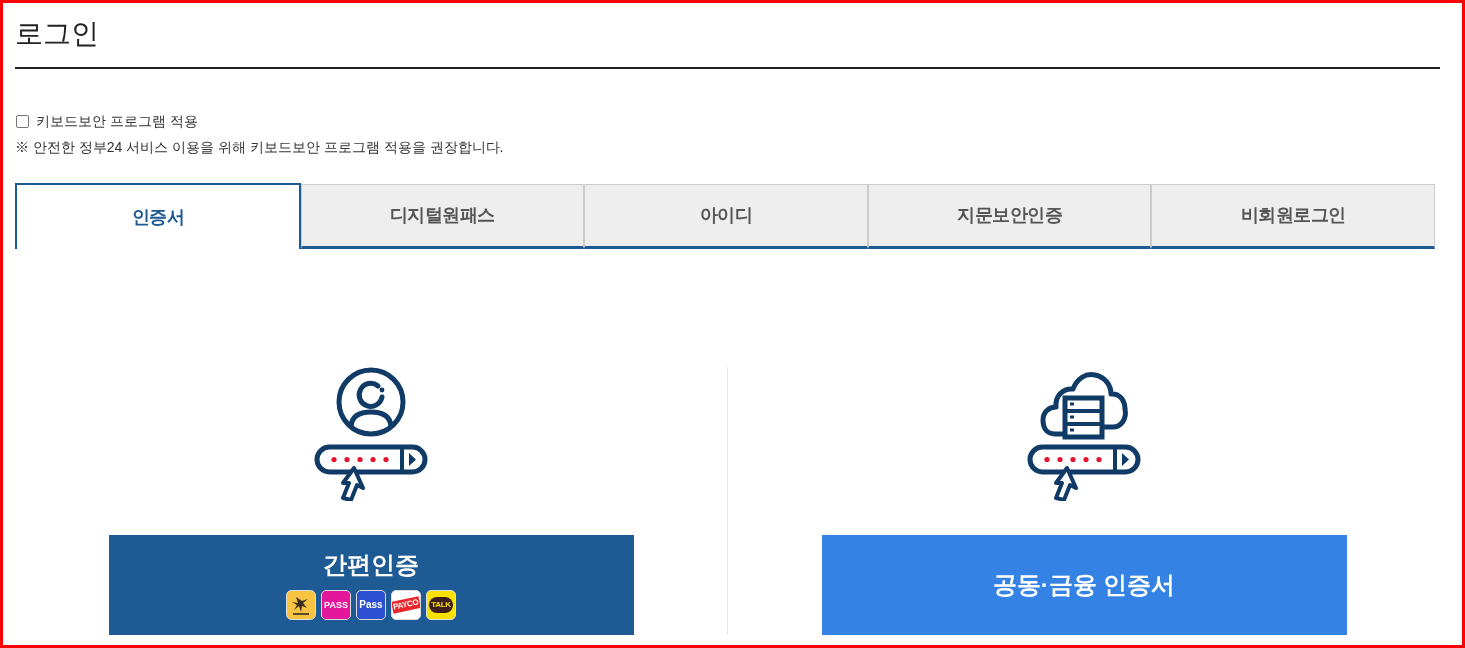  I want to click on avatar-password-icon, so click(371, 434).